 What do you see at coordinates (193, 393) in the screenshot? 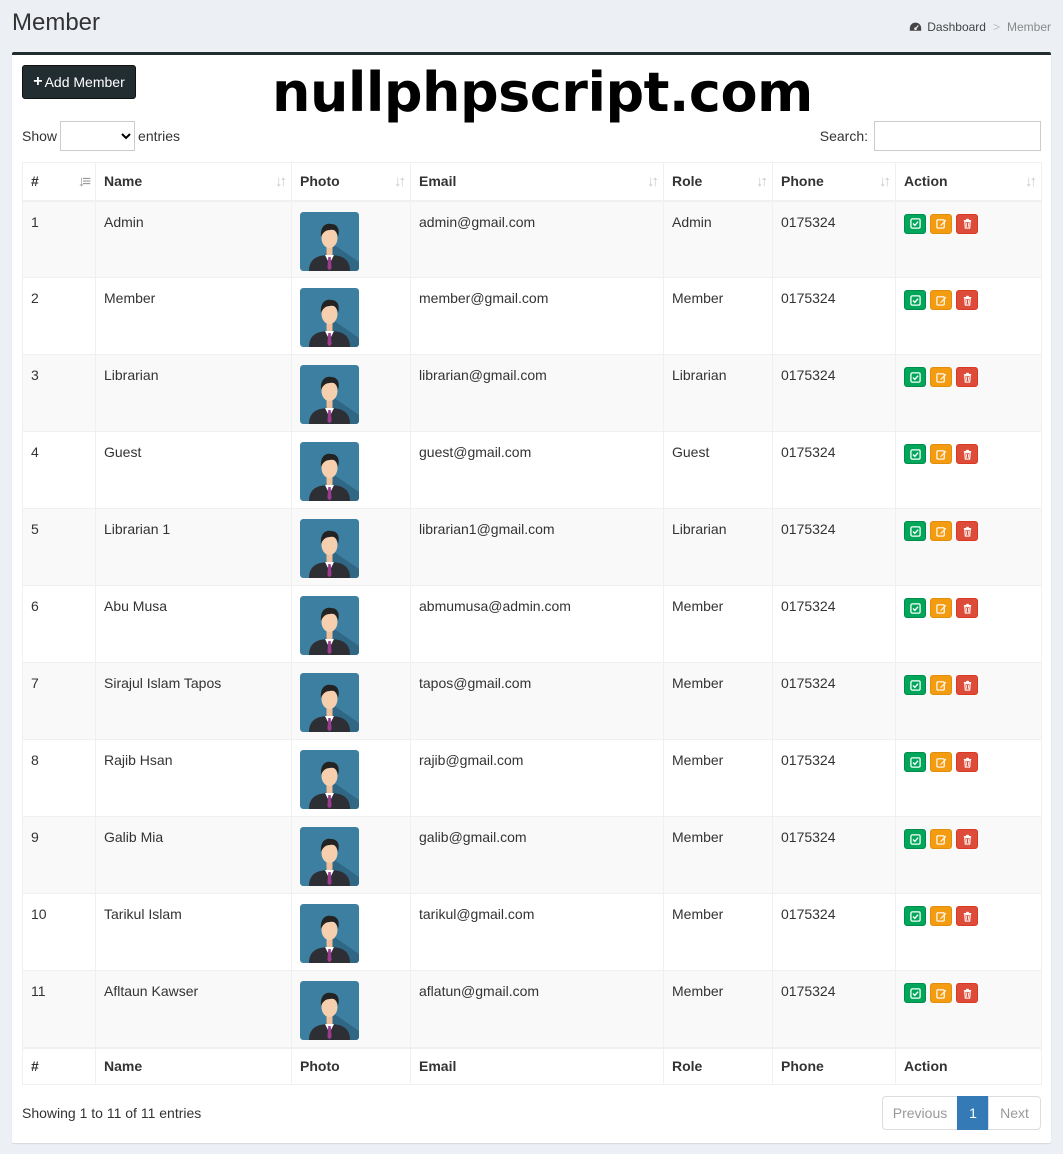
I see `cell-name: Librarian` at bounding box center [193, 393].